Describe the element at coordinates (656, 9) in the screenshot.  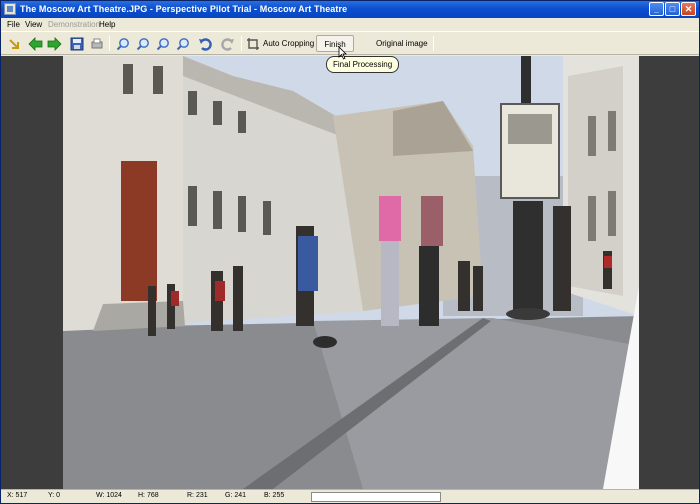
I see `minimize-button: _` at that location.